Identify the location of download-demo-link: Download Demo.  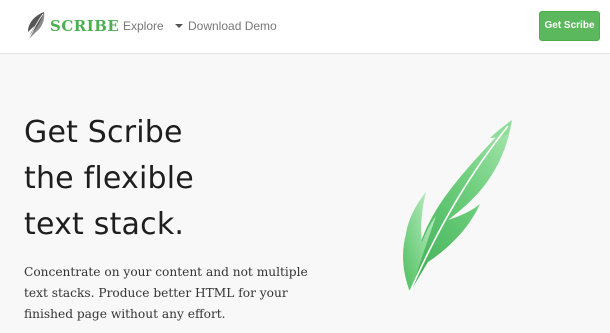
(232, 26).